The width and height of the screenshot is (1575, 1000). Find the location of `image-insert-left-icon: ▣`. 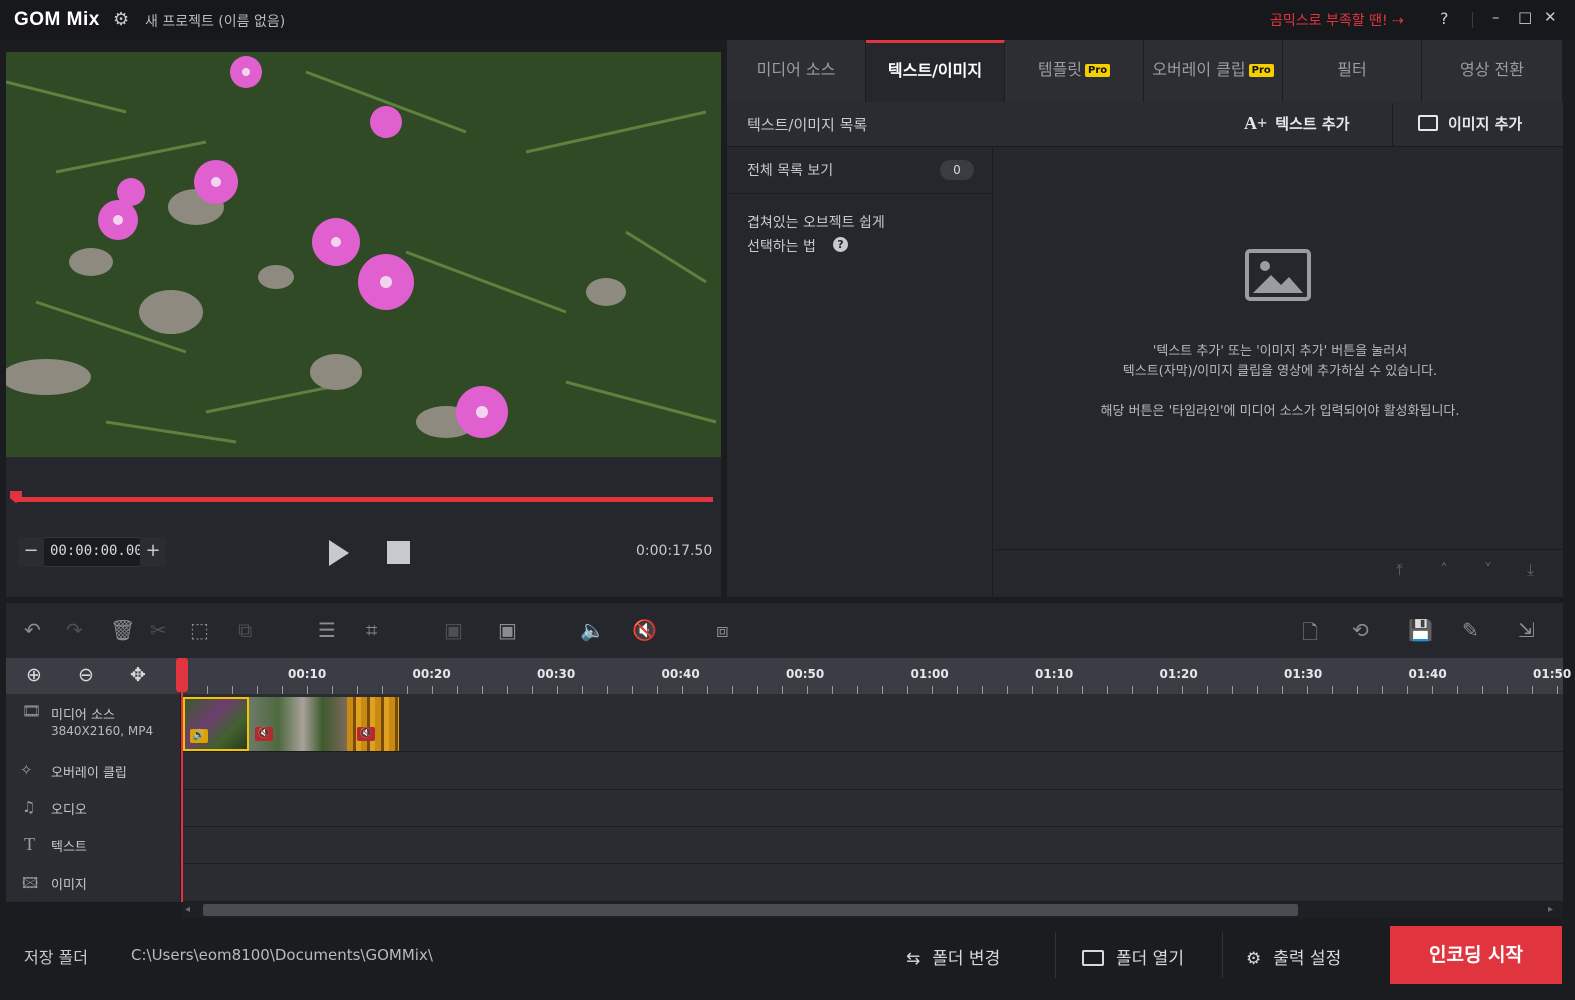

image-insert-left-icon: ▣ is located at coordinates (453, 630).